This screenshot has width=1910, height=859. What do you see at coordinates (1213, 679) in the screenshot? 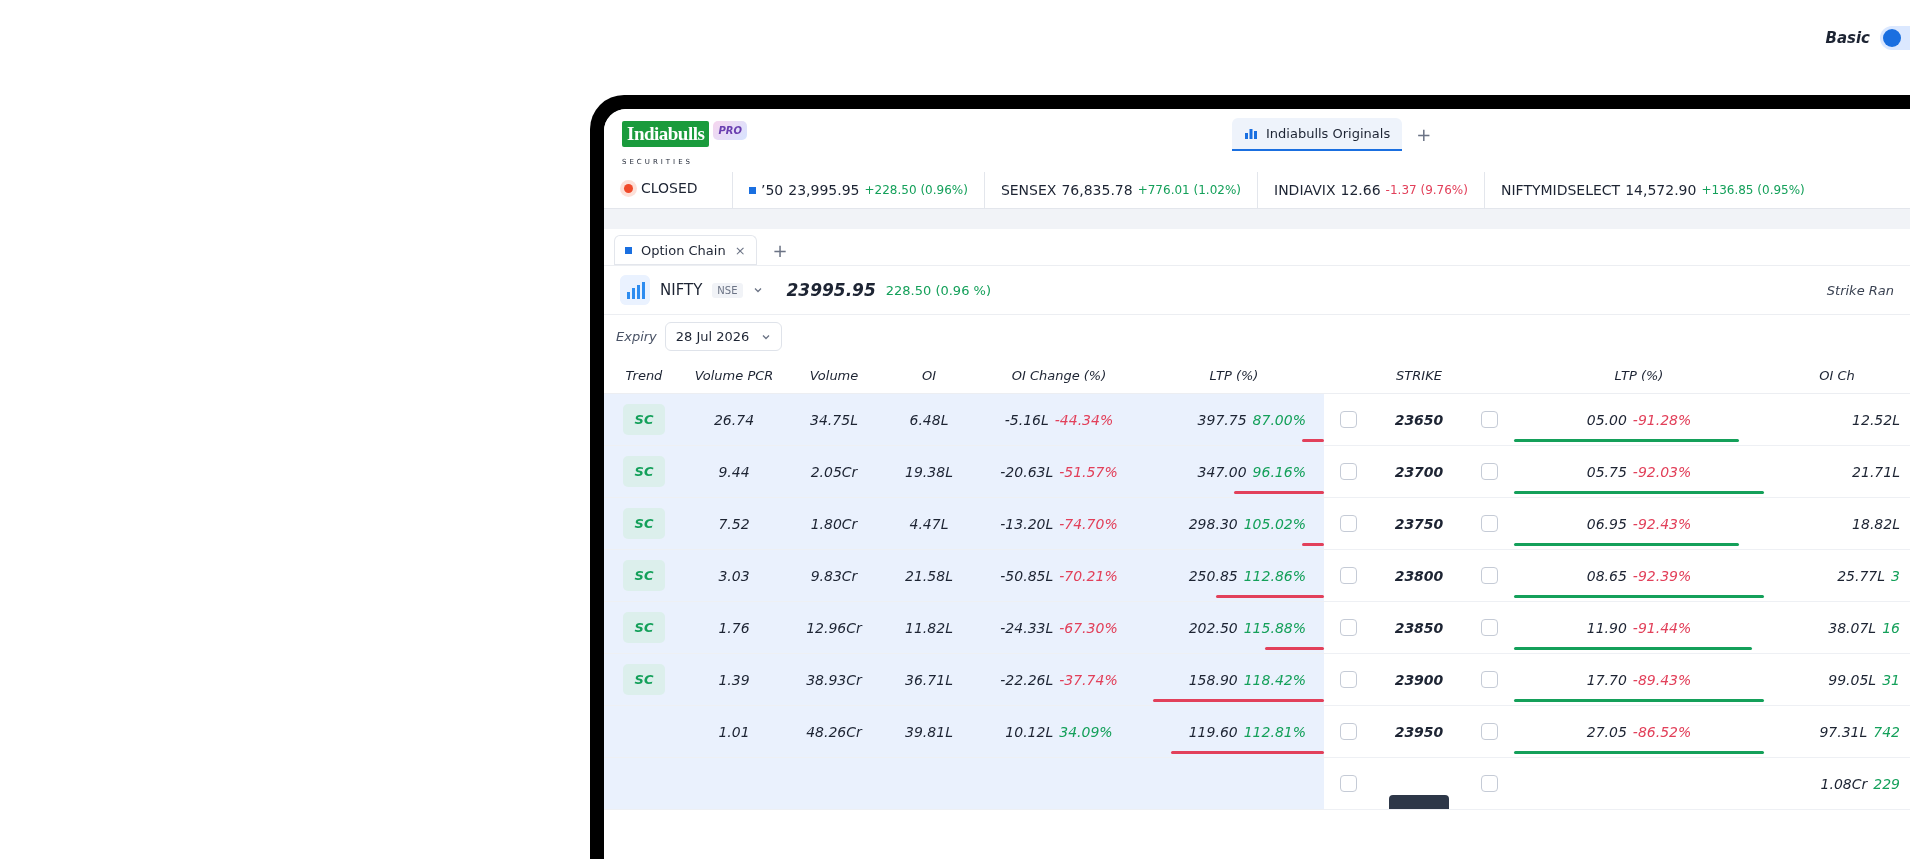
I see `ltp-value: 158.90` at bounding box center [1213, 679].